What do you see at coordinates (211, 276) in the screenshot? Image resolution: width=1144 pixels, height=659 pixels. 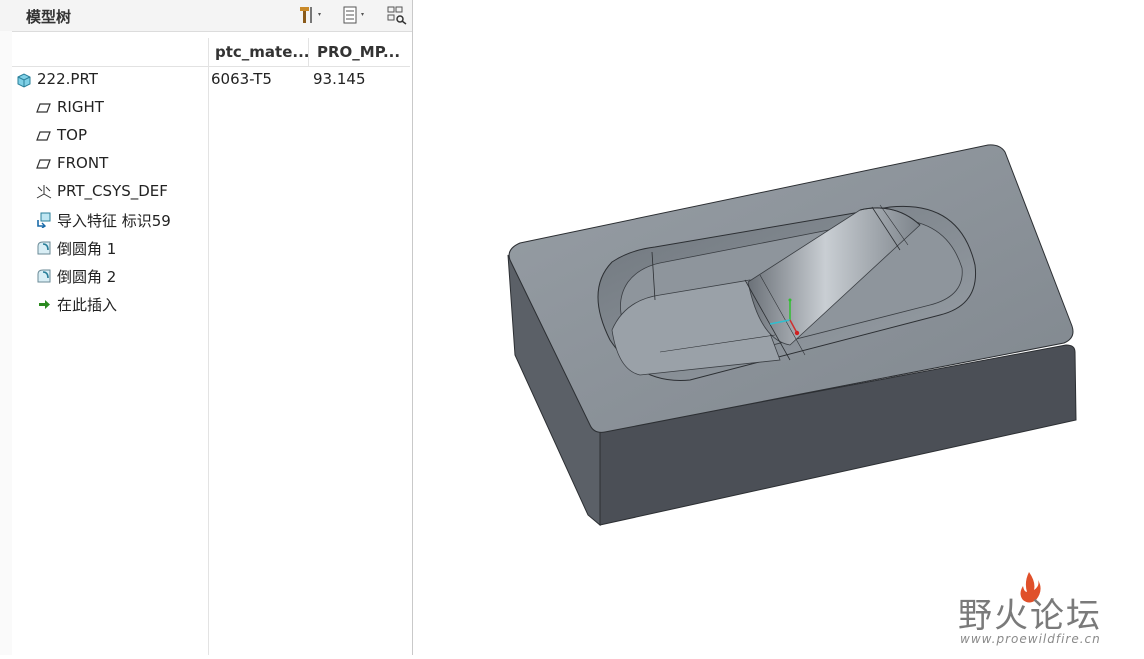 I see `tree-row-round-2: 倒圆角 2` at bounding box center [211, 276].